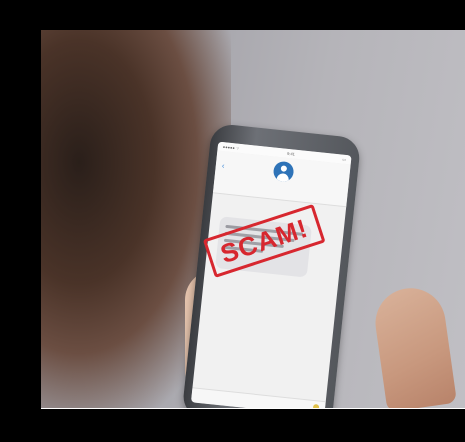  Describe the element at coordinates (344, 159) in the screenshot. I see `battery-icon: ▭` at that location.